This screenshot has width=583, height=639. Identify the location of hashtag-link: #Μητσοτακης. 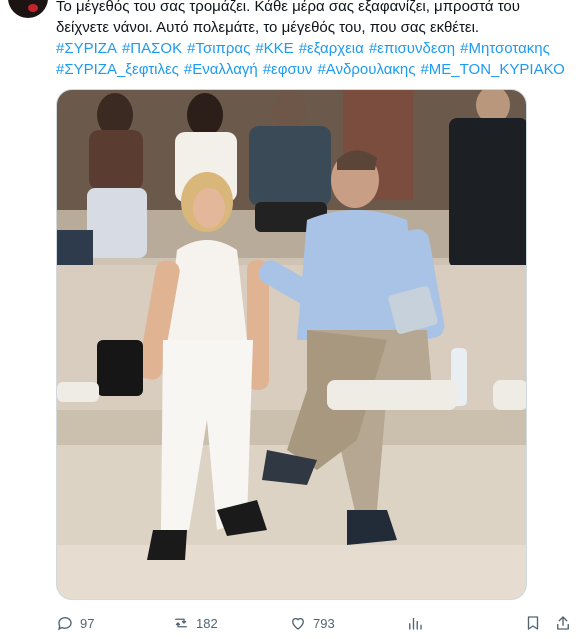
(505, 48).